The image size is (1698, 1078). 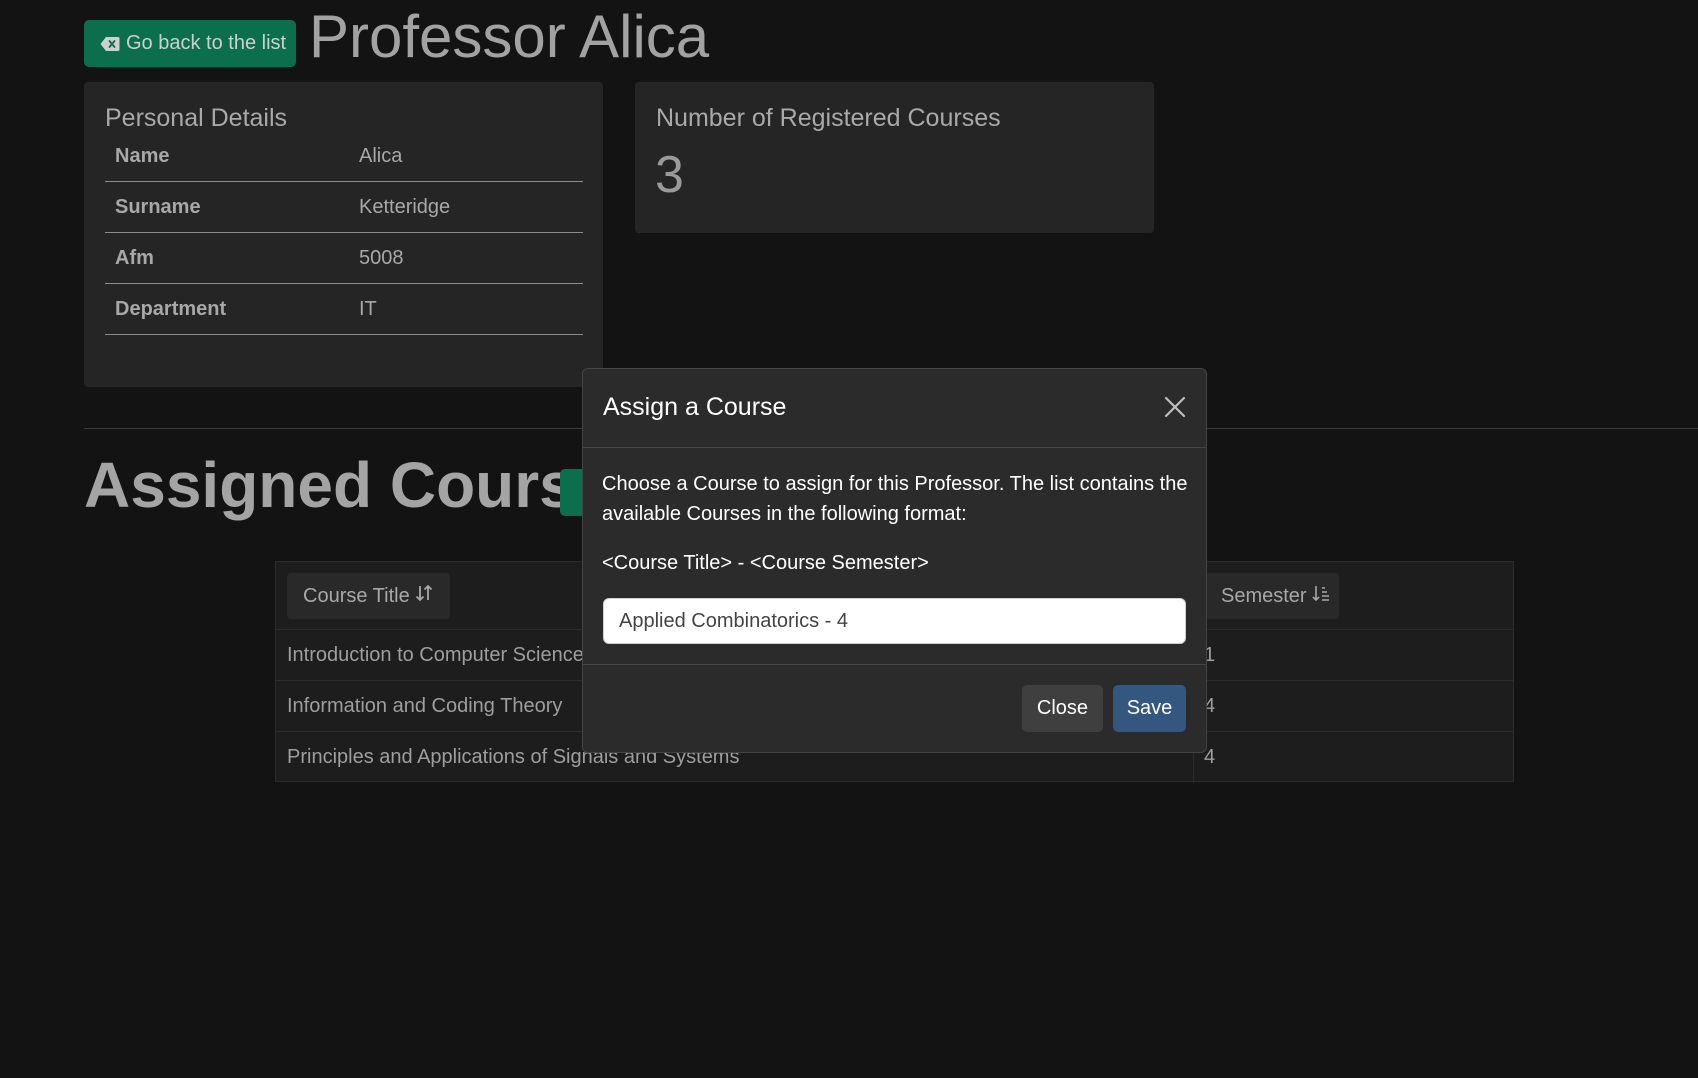 I want to click on sort-by-semester-button: Semester, so click(x=1272, y=596).